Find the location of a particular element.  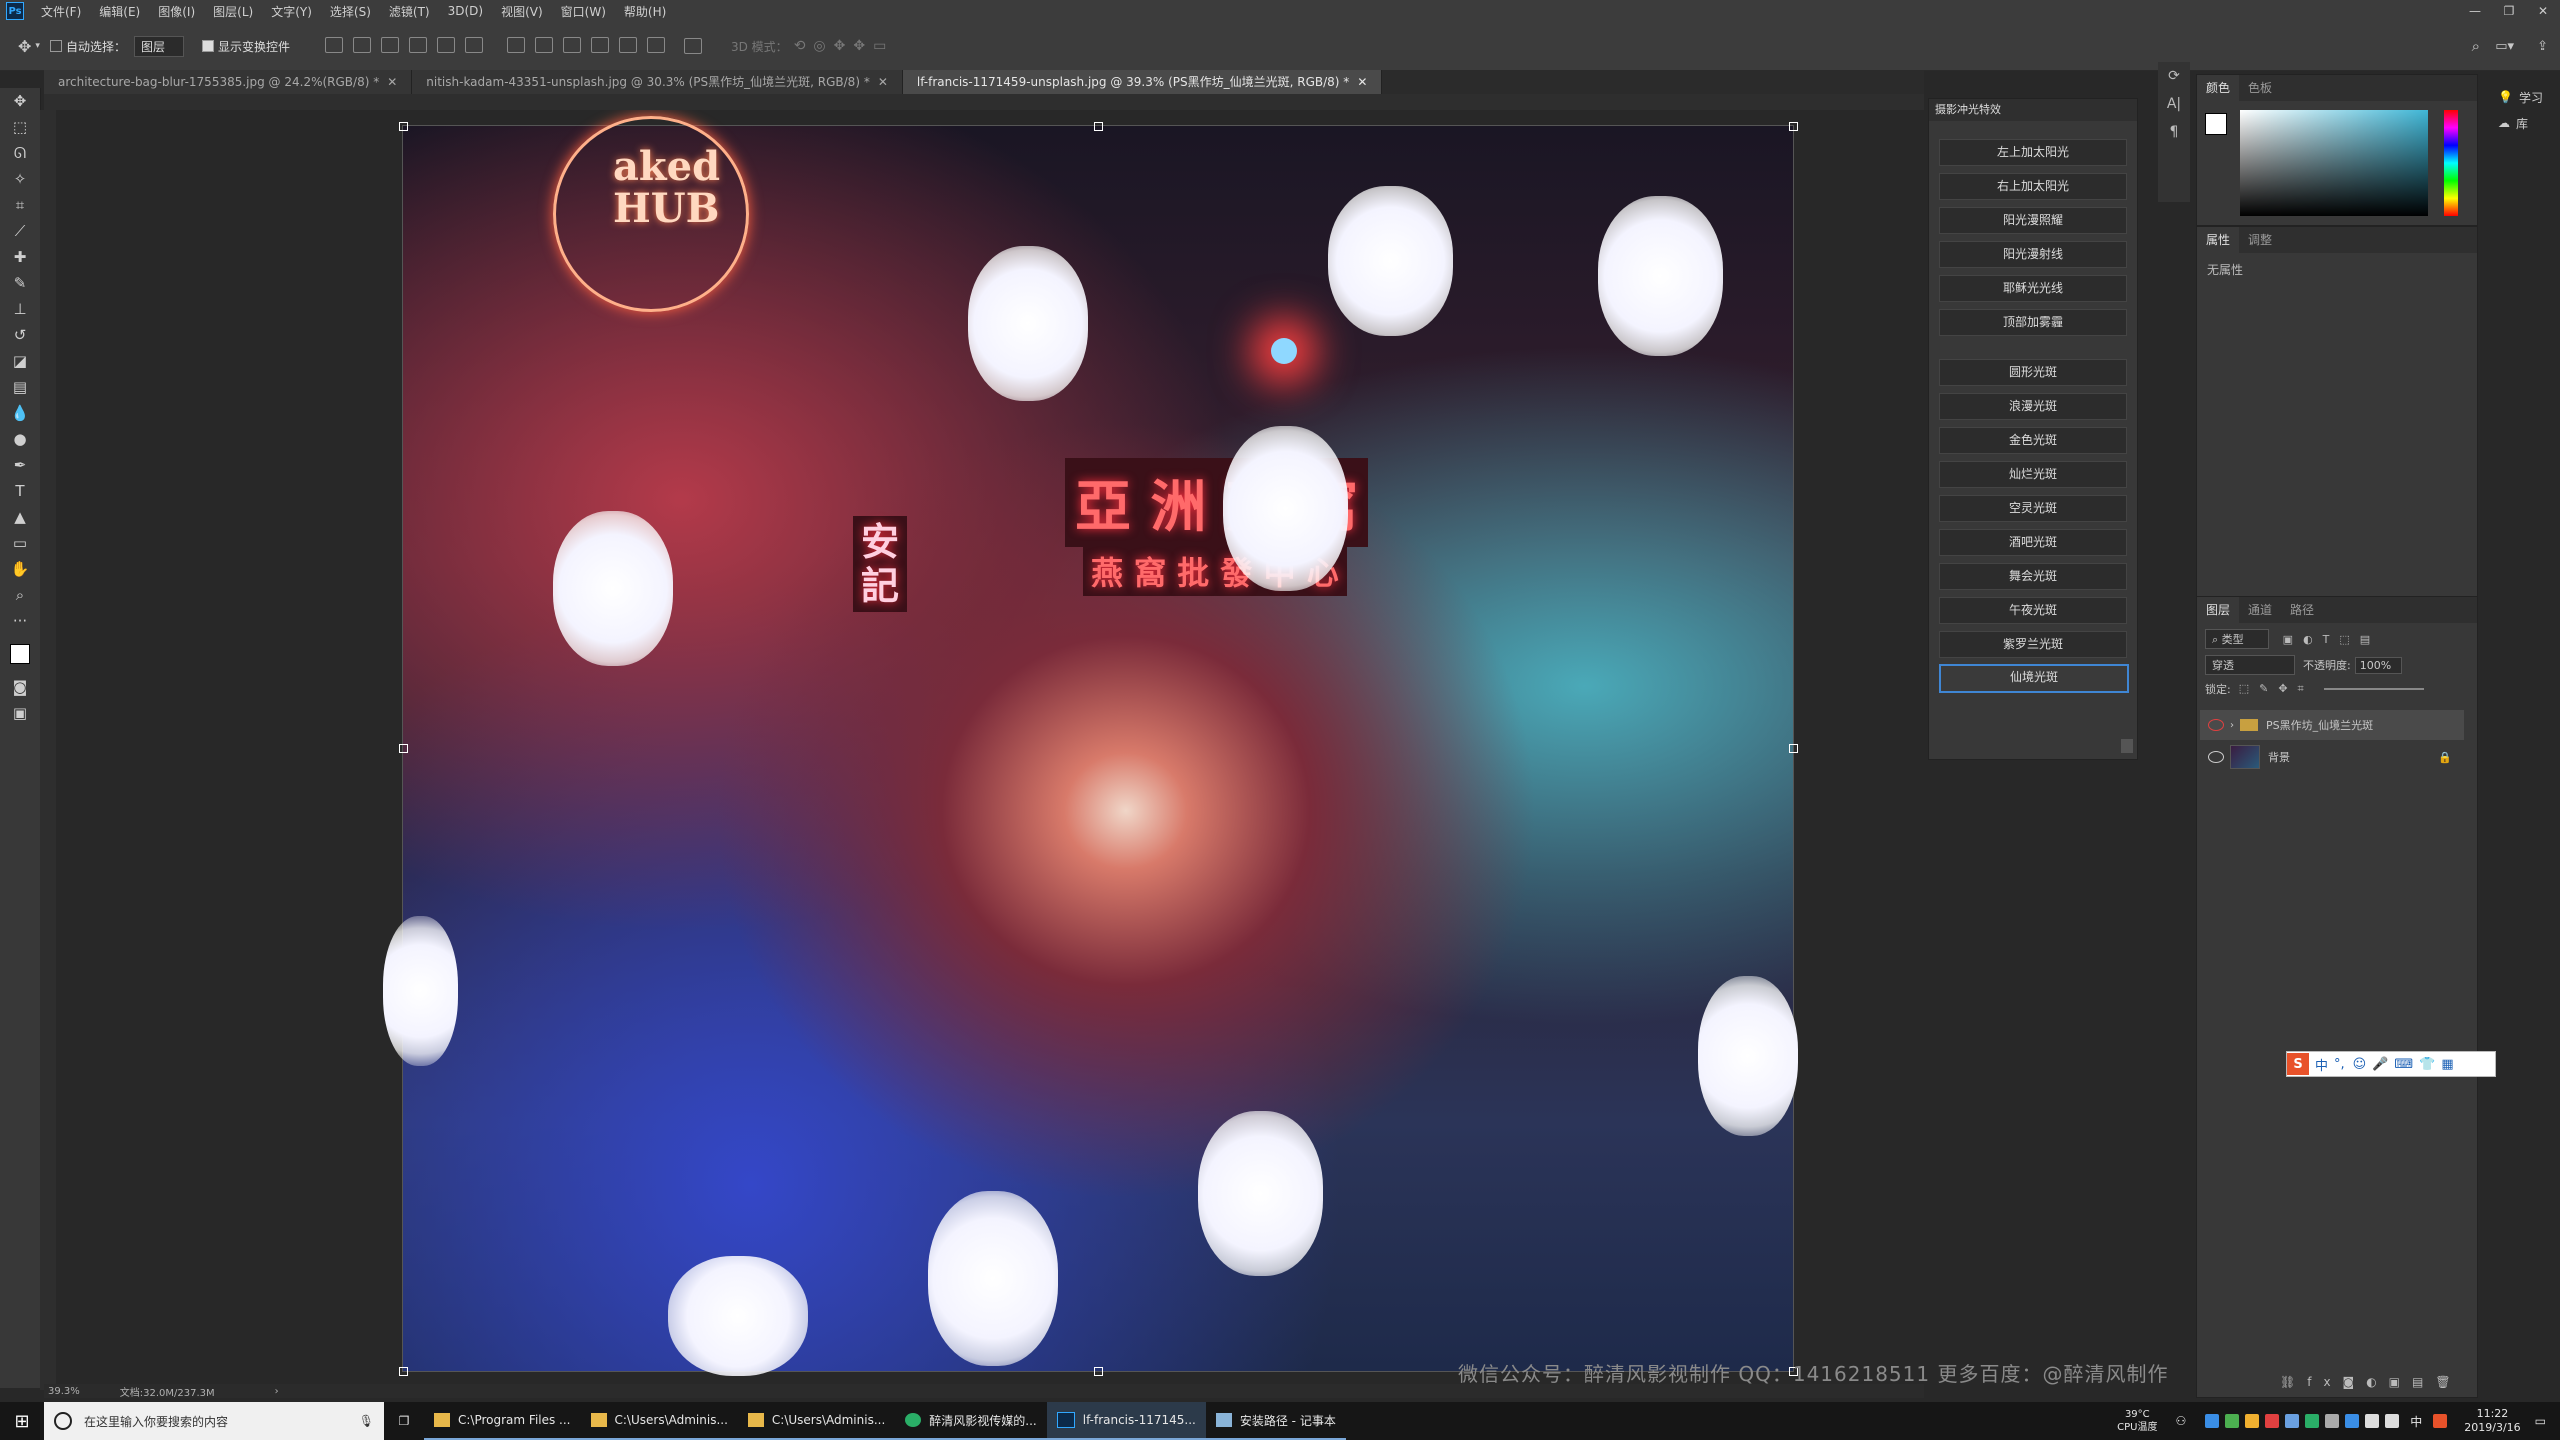

show-transform-checkbox: 显示变换控件 is located at coordinates (245, 46).